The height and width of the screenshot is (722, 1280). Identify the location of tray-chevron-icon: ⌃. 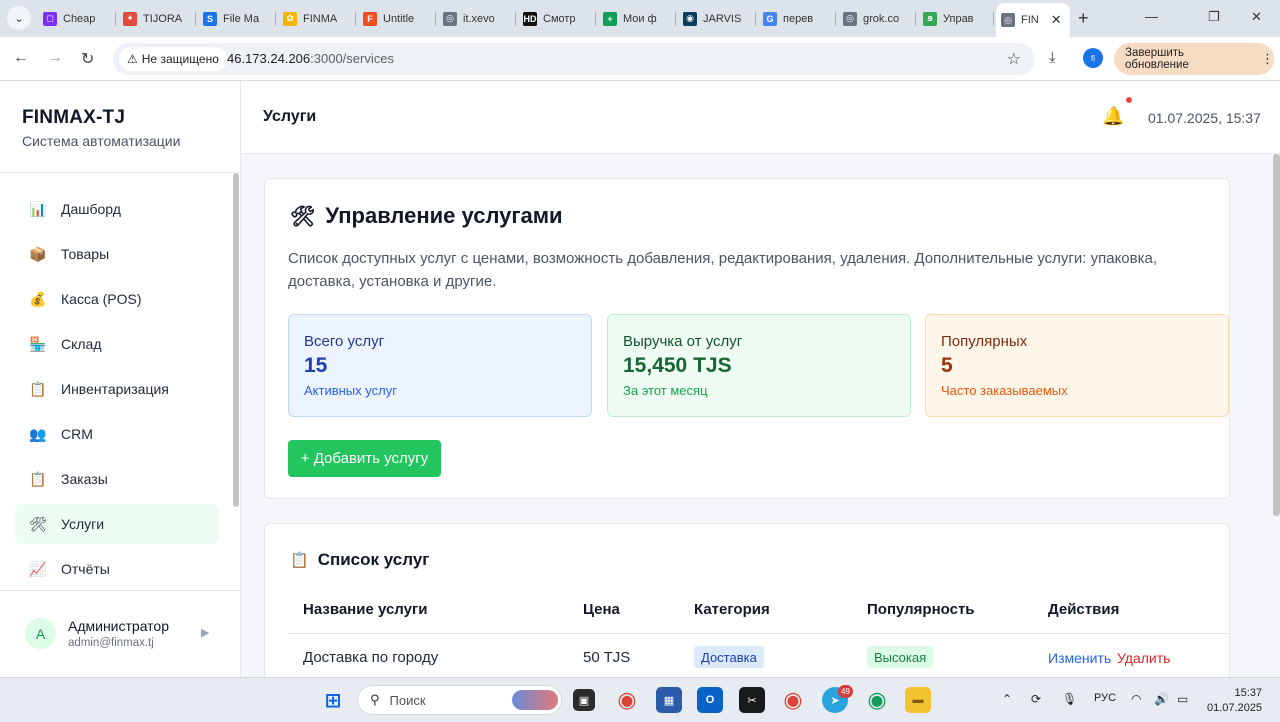
(1007, 699).